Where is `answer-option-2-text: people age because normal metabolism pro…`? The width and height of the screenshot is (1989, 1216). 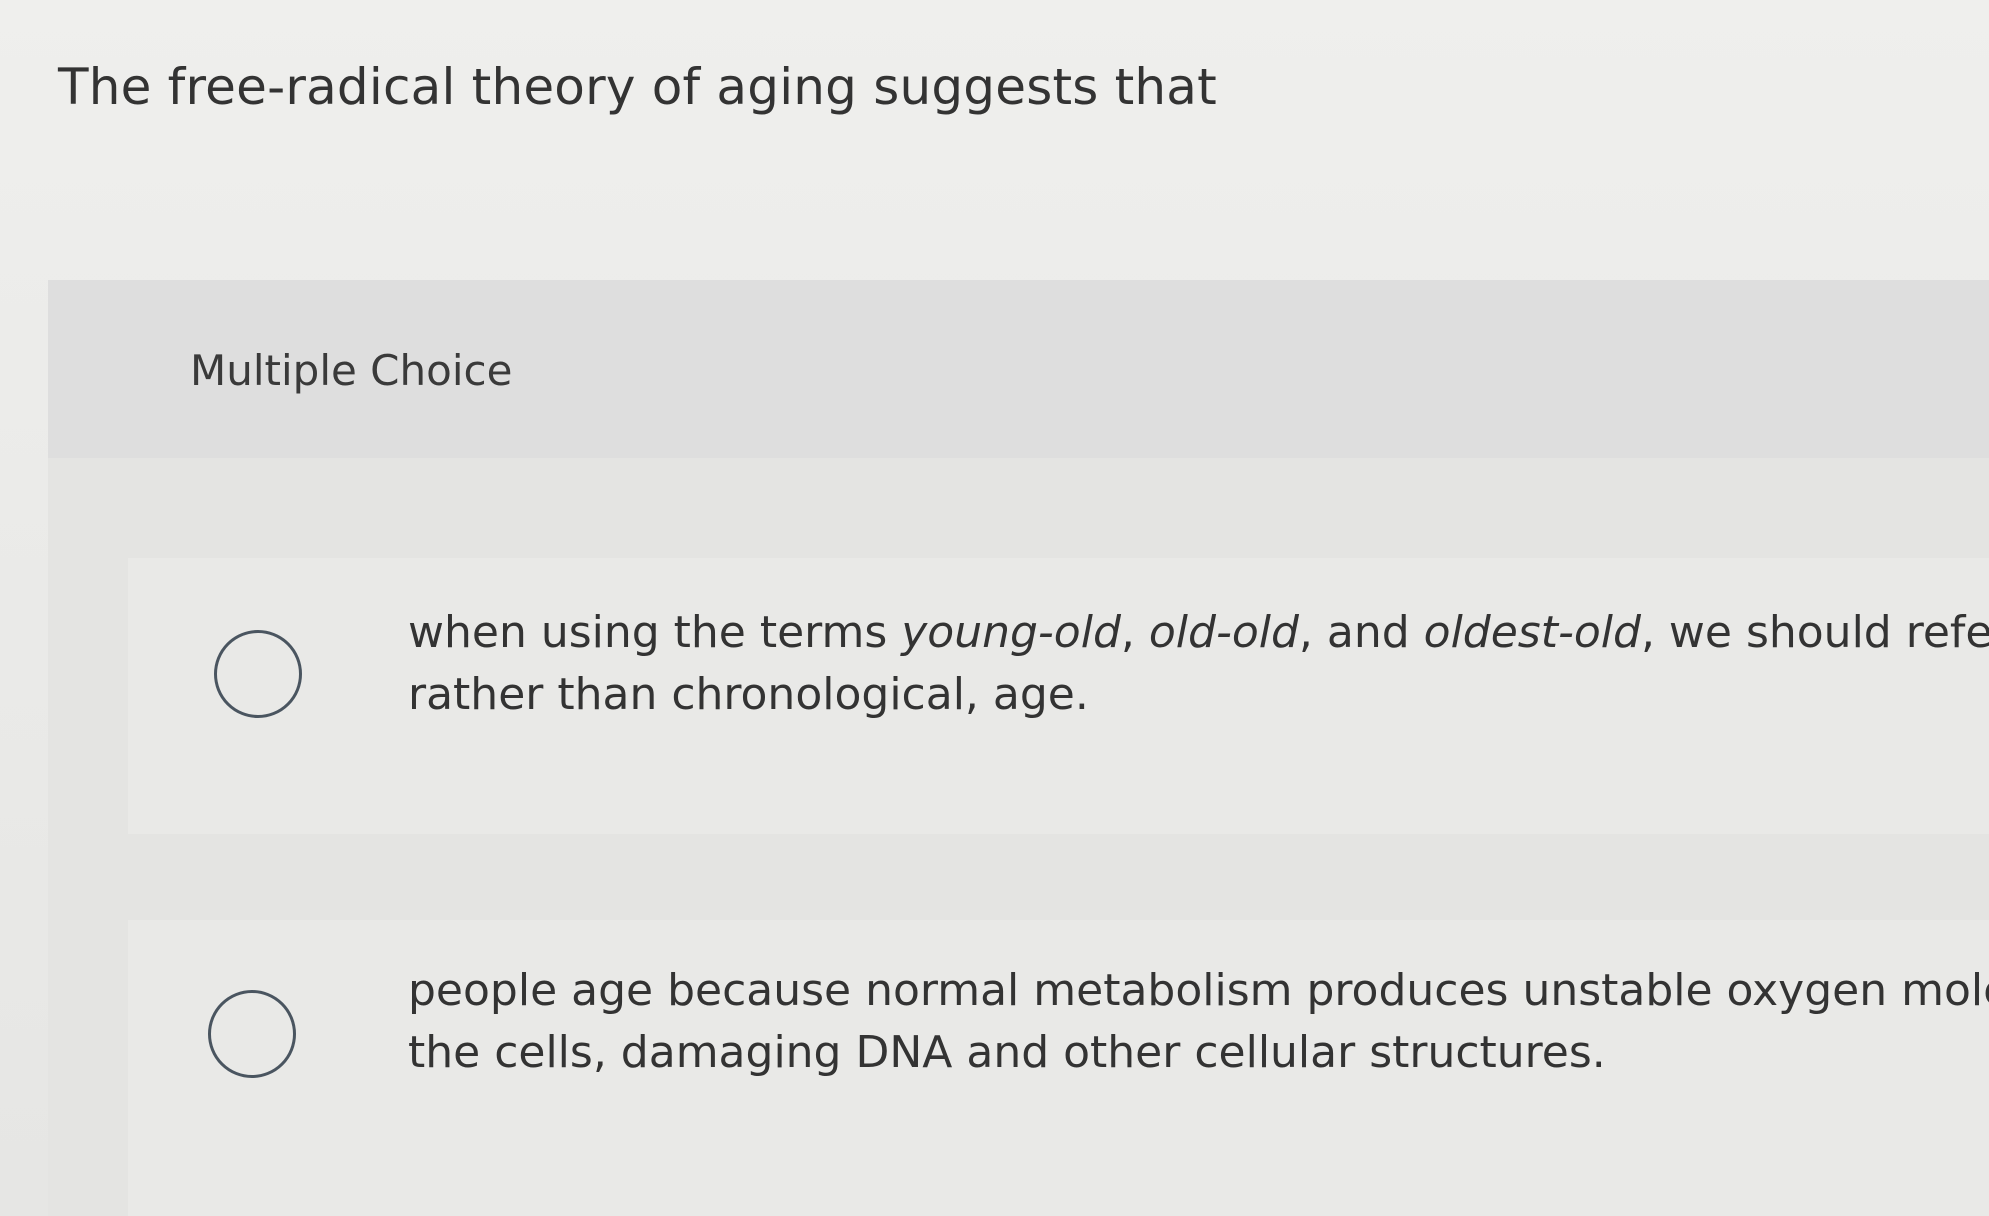
answer-option-2-text: people age because normal metabolism pro… is located at coordinates (1198, 1022).